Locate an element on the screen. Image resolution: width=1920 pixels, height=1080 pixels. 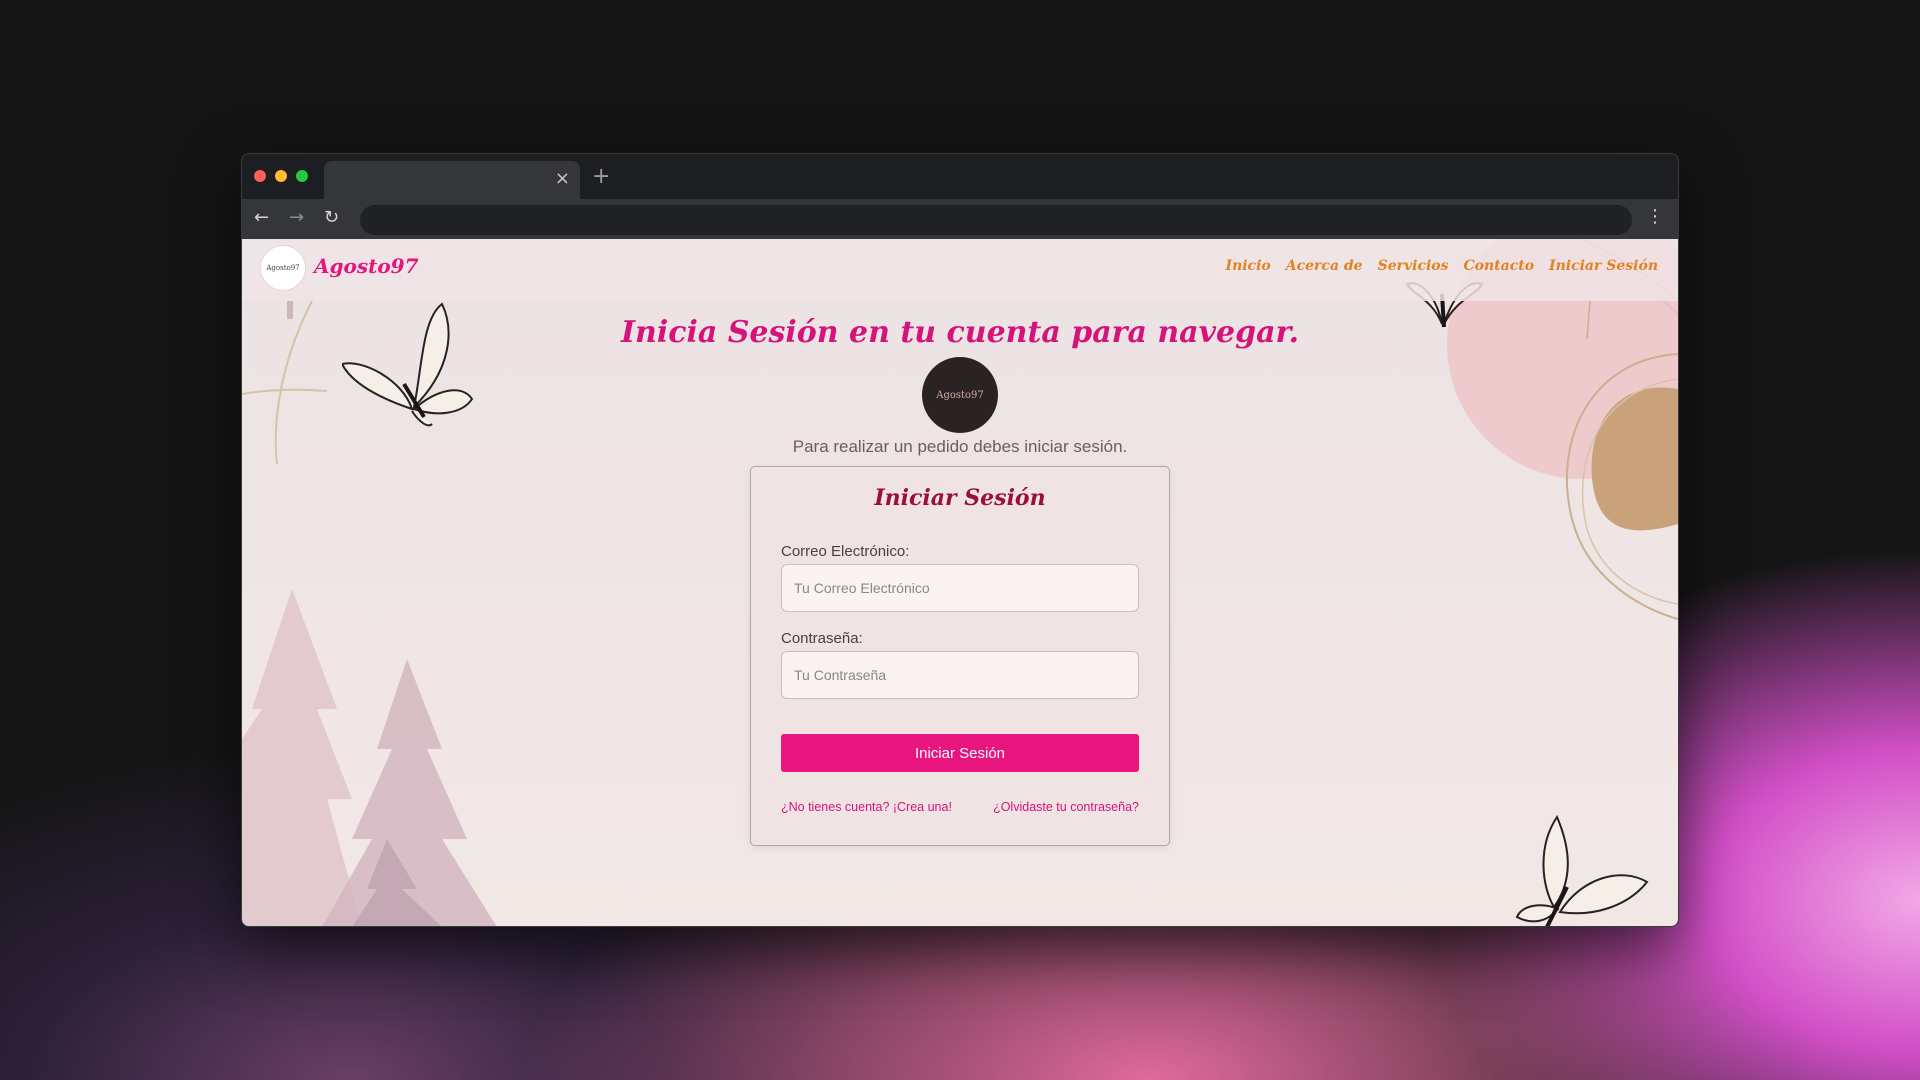
browser-toolbar: ← → ↻ ⋮ is located at coordinates (960, 219).